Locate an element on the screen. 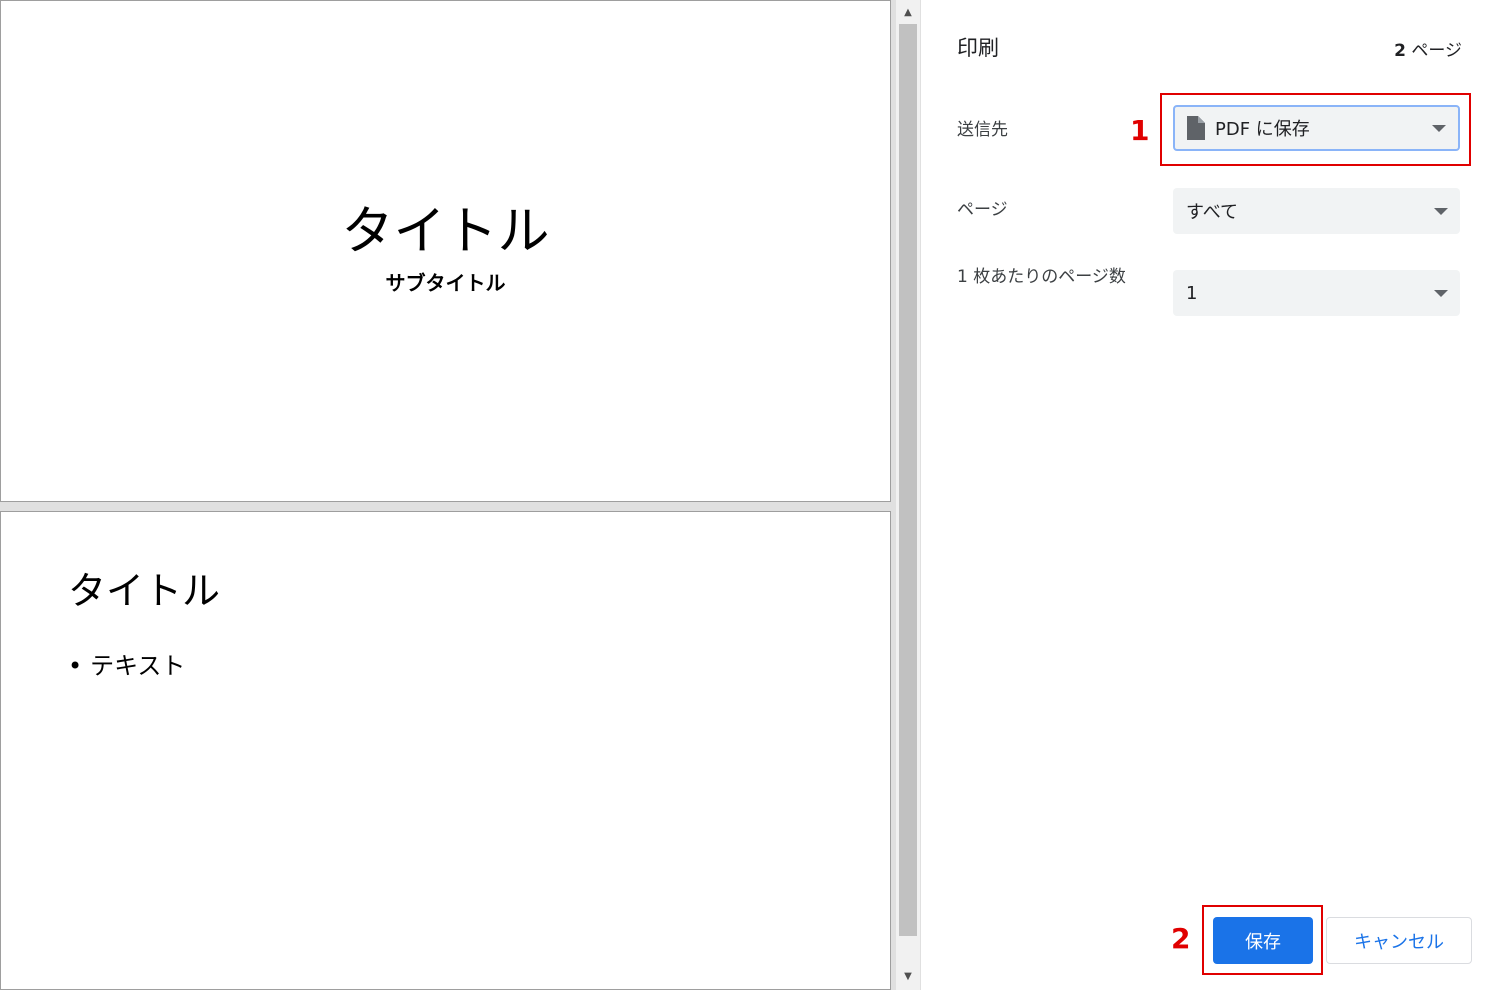  page-count: 2 ページ is located at coordinates (1428, 48).